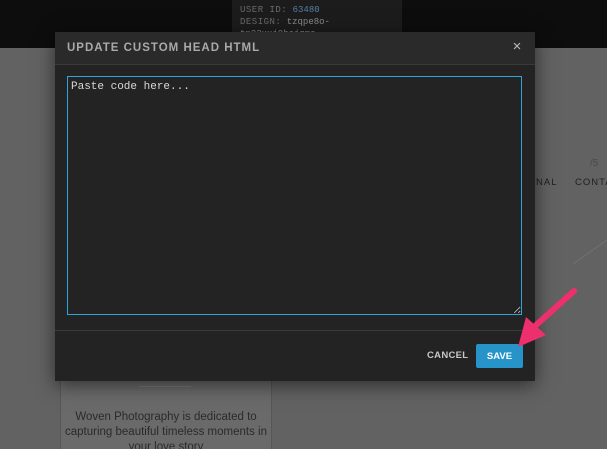 The width and height of the screenshot is (607, 449). I want to click on dialog-title: UPDATE CUSTOM HEAD HTML, so click(164, 48).